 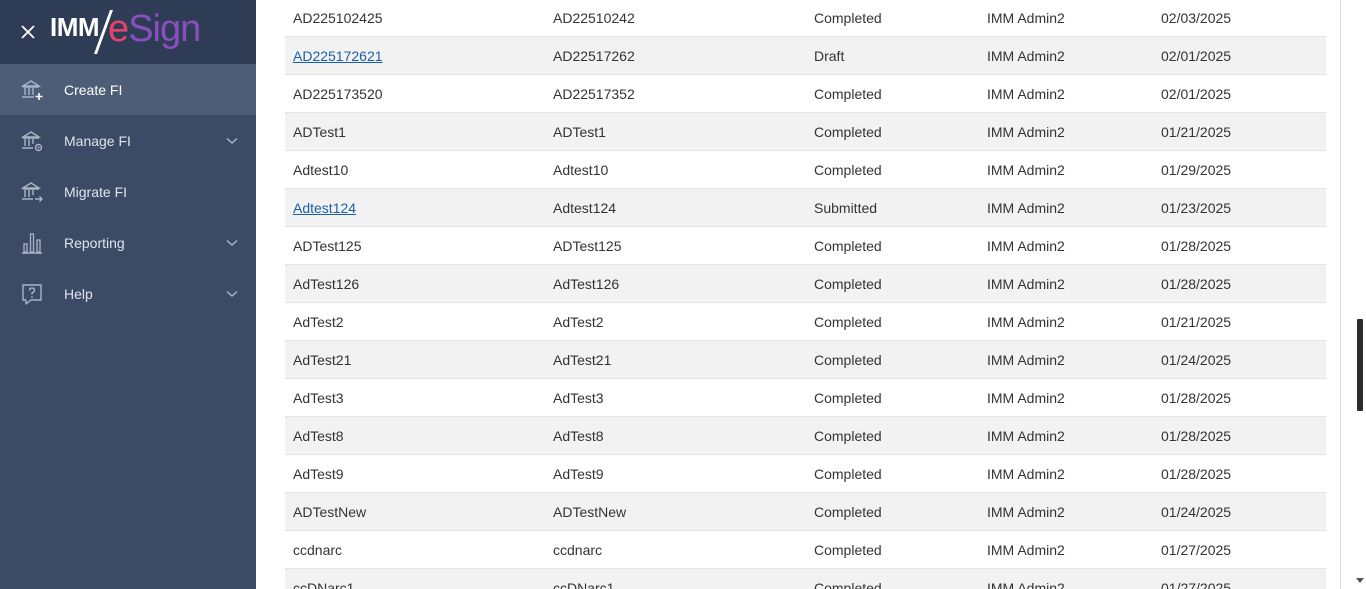 I want to click on cell-code: AdTest126, so click(x=586, y=283).